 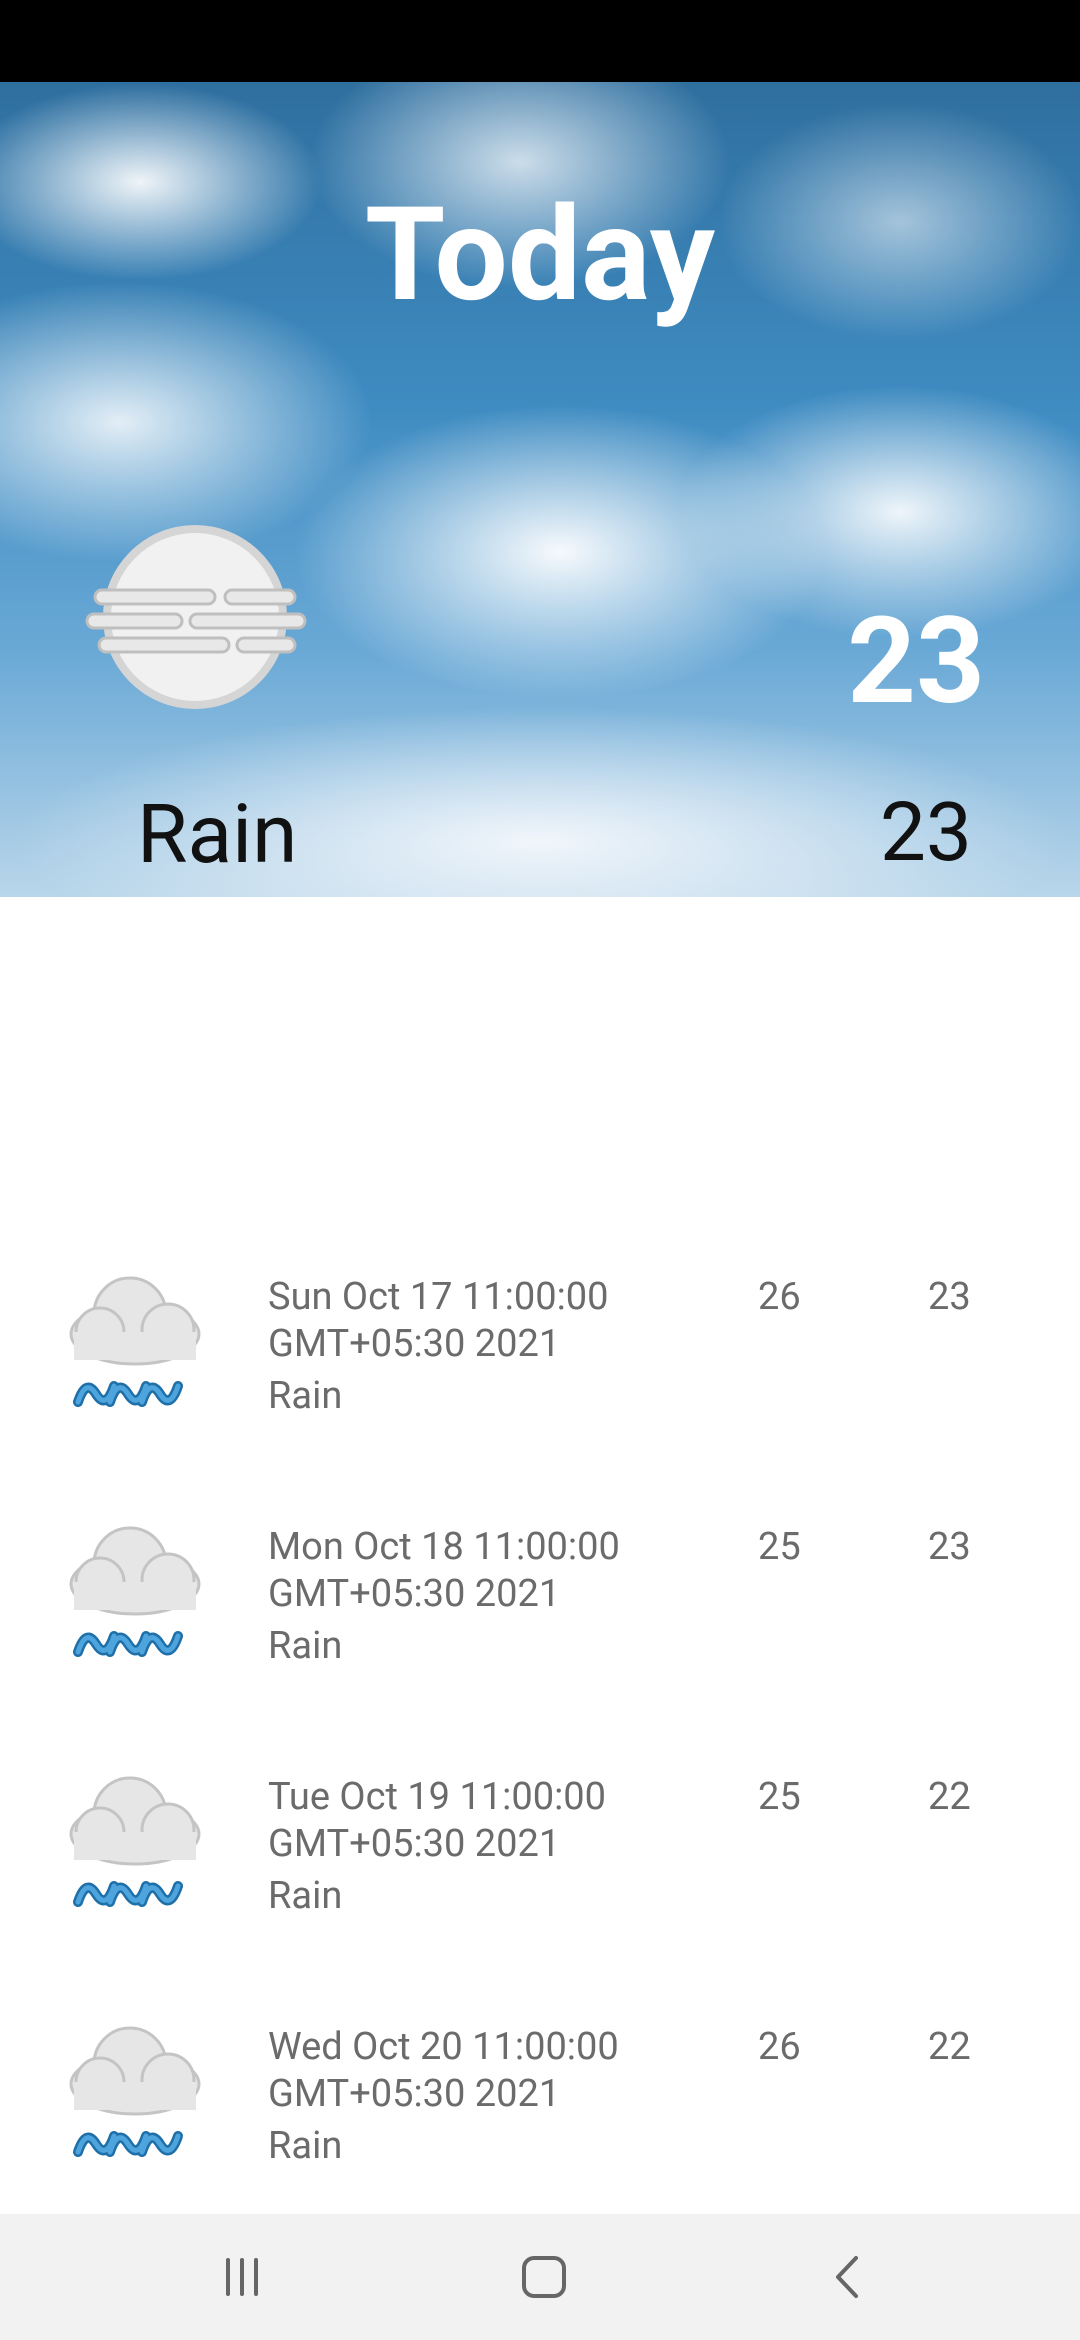 What do you see at coordinates (848, 2277) in the screenshot?
I see `back-icon` at bounding box center [848, 2277].